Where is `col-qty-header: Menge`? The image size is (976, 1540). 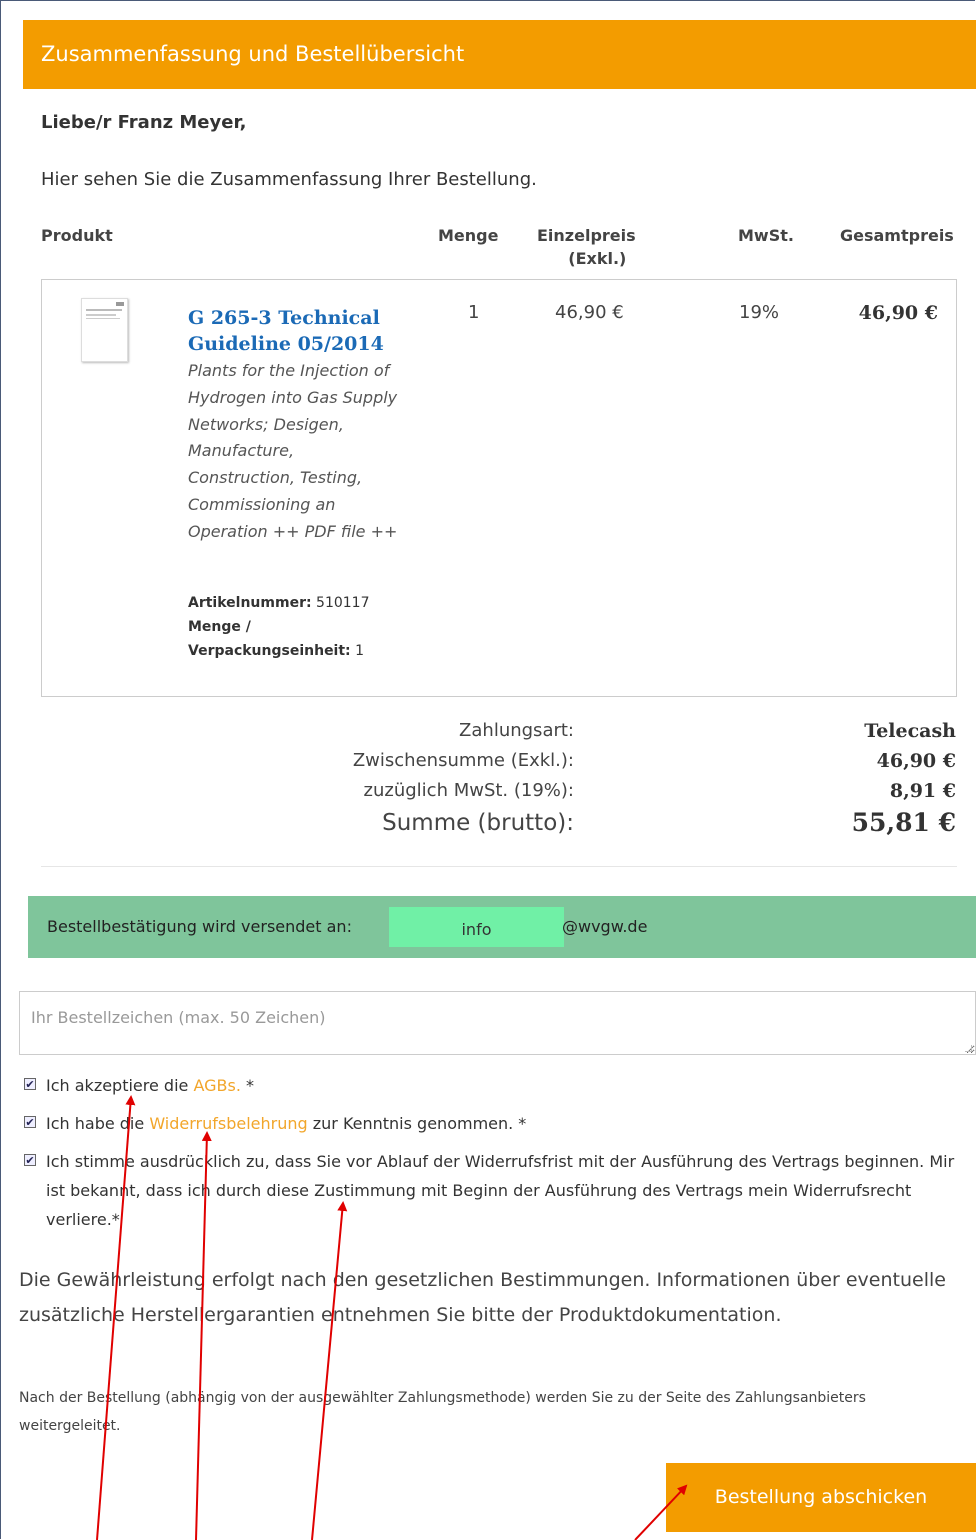
col-qty-header: Menge is located at coordinates (468, 235).